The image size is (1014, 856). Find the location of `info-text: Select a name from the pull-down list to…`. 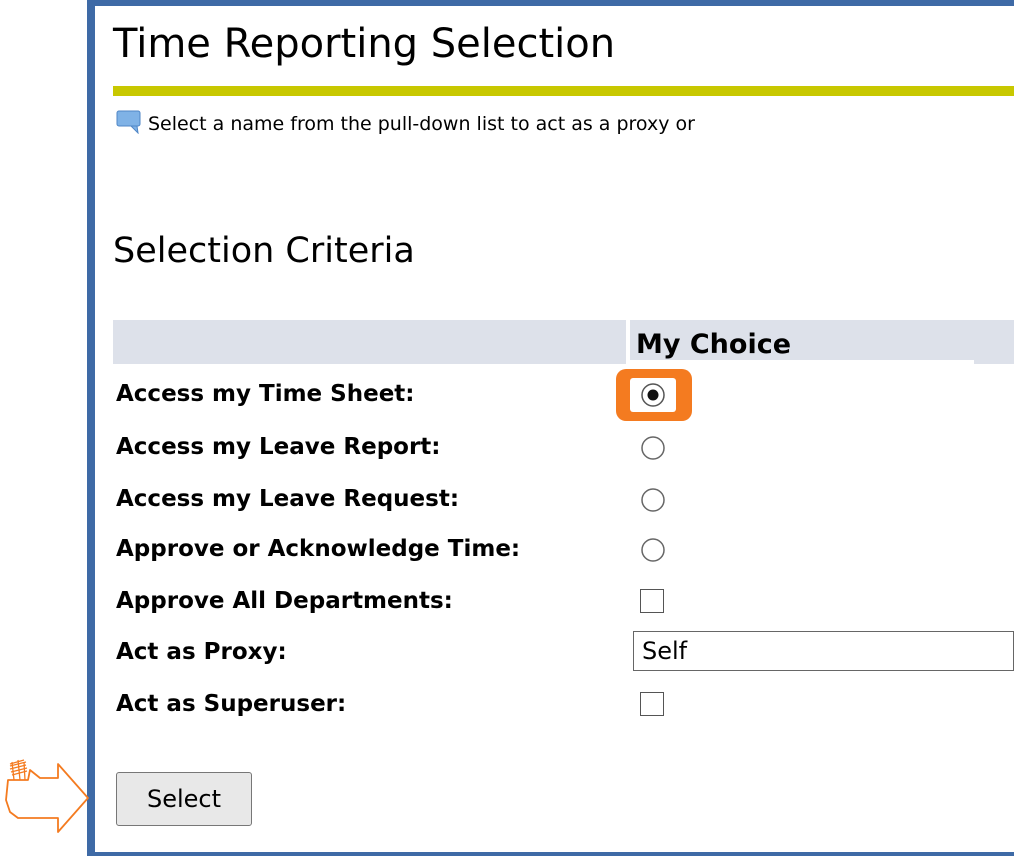

info-text: Select a name from the pull-down list to… is located at coordinates (421, 124).